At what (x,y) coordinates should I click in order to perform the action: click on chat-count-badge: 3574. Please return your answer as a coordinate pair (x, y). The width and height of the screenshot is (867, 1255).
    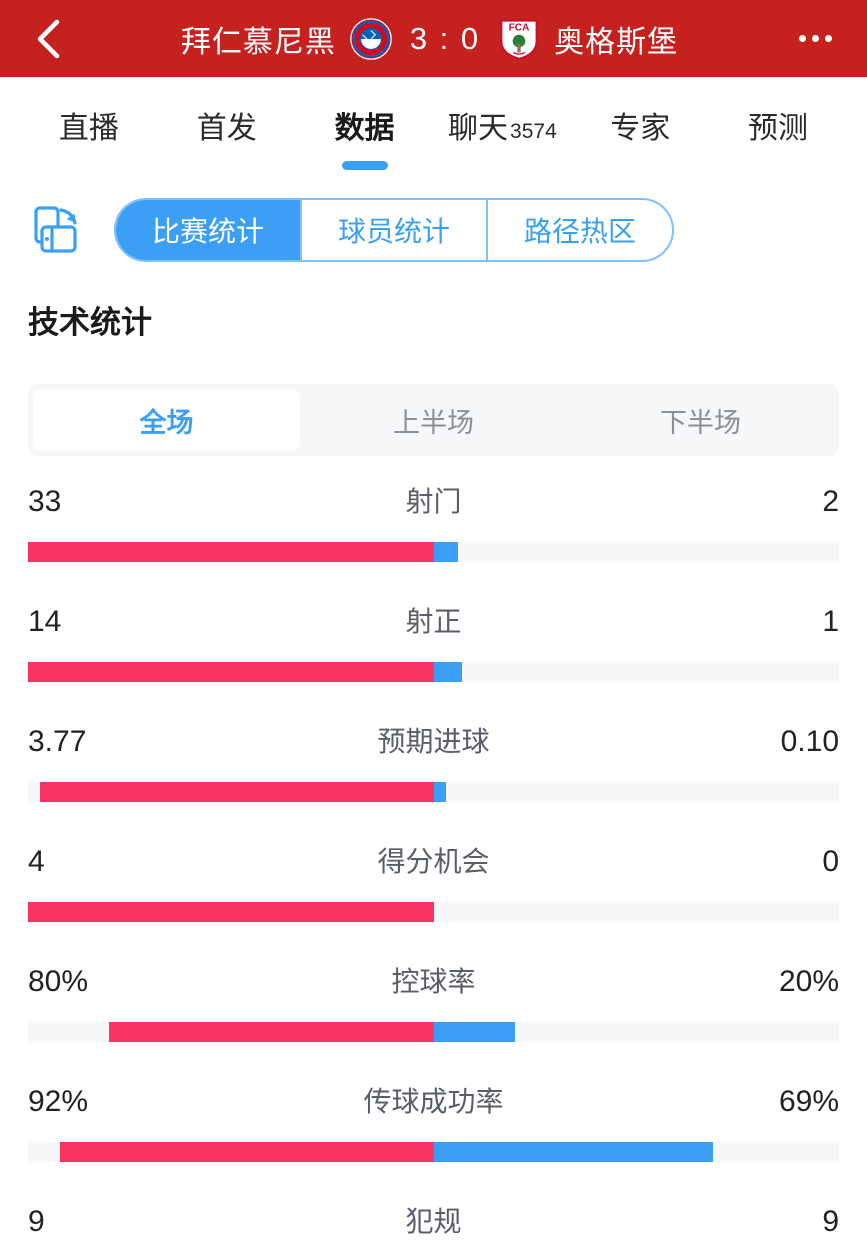
    Looking at the image, I should click on (533, 131).